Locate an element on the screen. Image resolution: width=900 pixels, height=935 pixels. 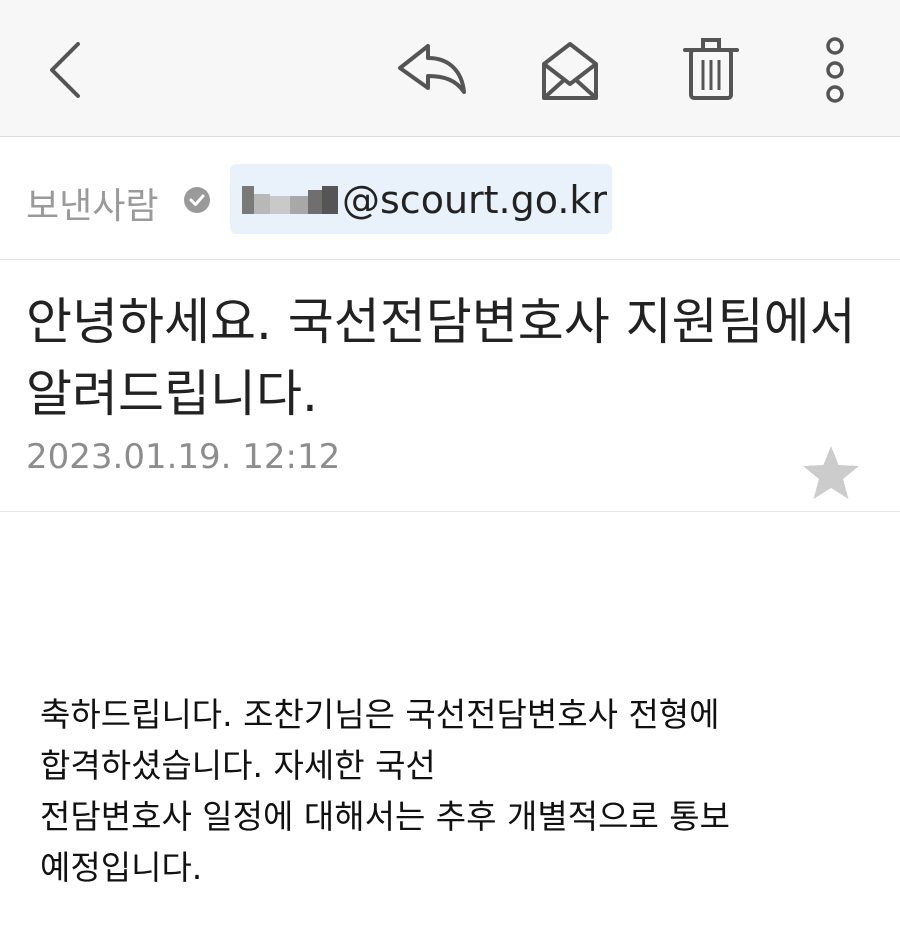
envelope-open-icon is located at coordinates (570, 71).